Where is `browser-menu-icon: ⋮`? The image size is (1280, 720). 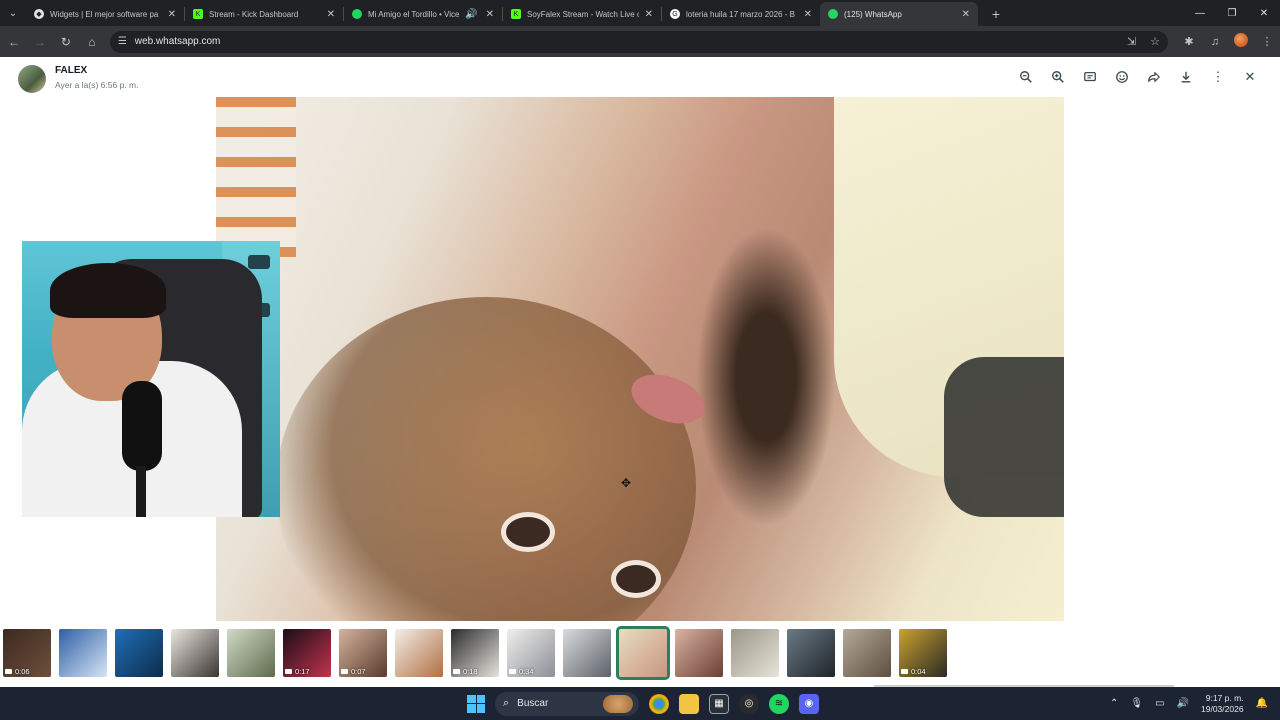 browser-menu-icon: ⋮ is located at coordinates (1267, 41).